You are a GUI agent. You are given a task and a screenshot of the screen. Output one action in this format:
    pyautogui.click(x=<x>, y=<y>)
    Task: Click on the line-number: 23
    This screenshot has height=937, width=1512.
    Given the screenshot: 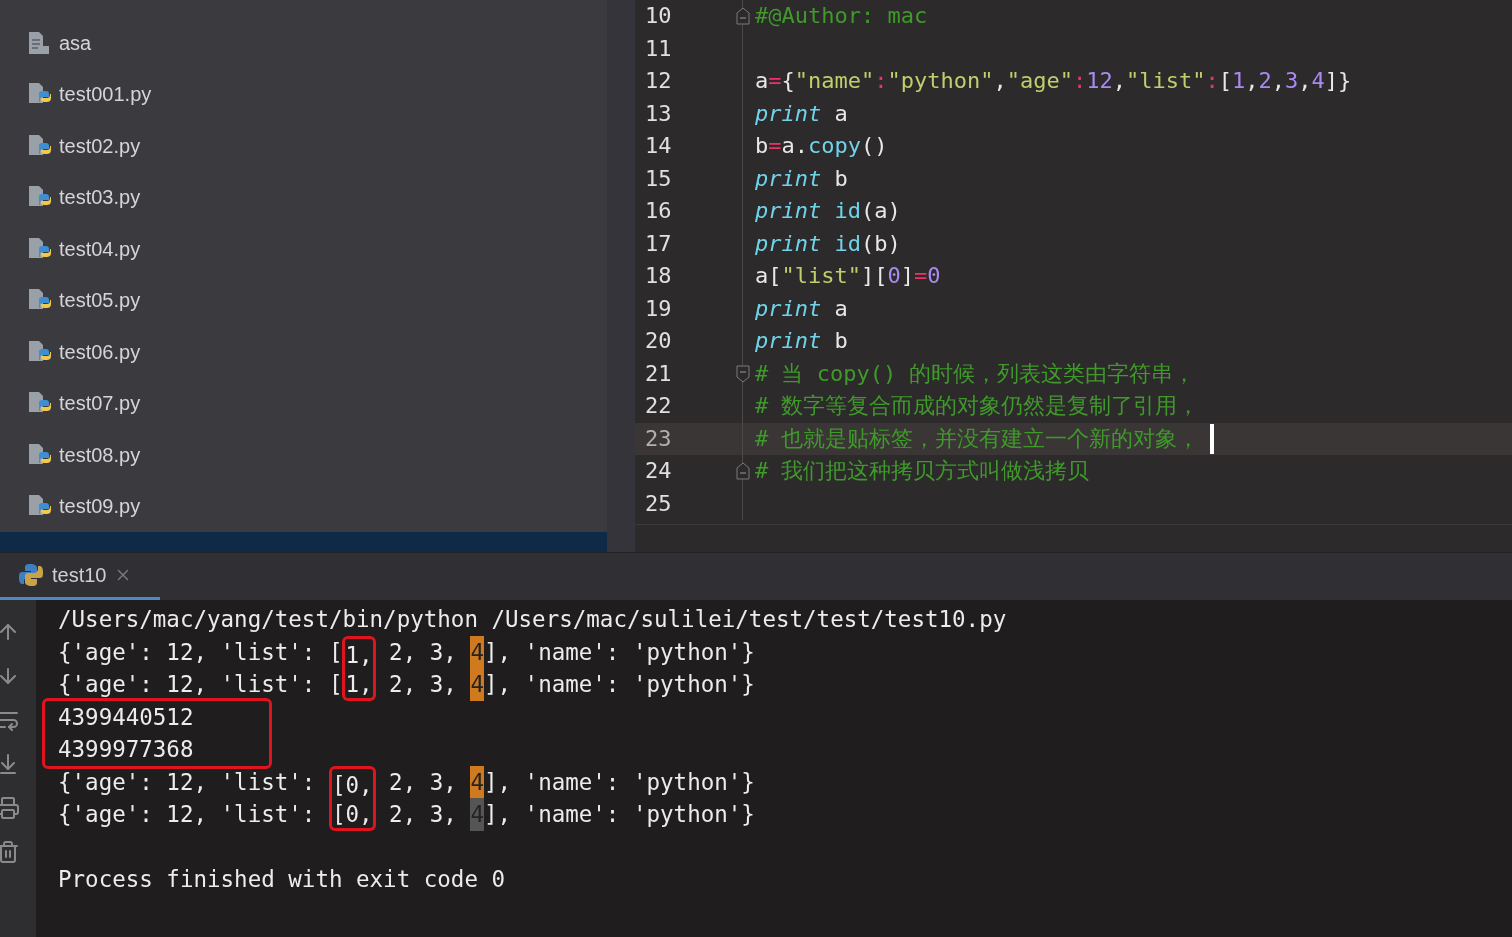 What is the action you would take?
    pyautogui.click(x=658, y=438)
    